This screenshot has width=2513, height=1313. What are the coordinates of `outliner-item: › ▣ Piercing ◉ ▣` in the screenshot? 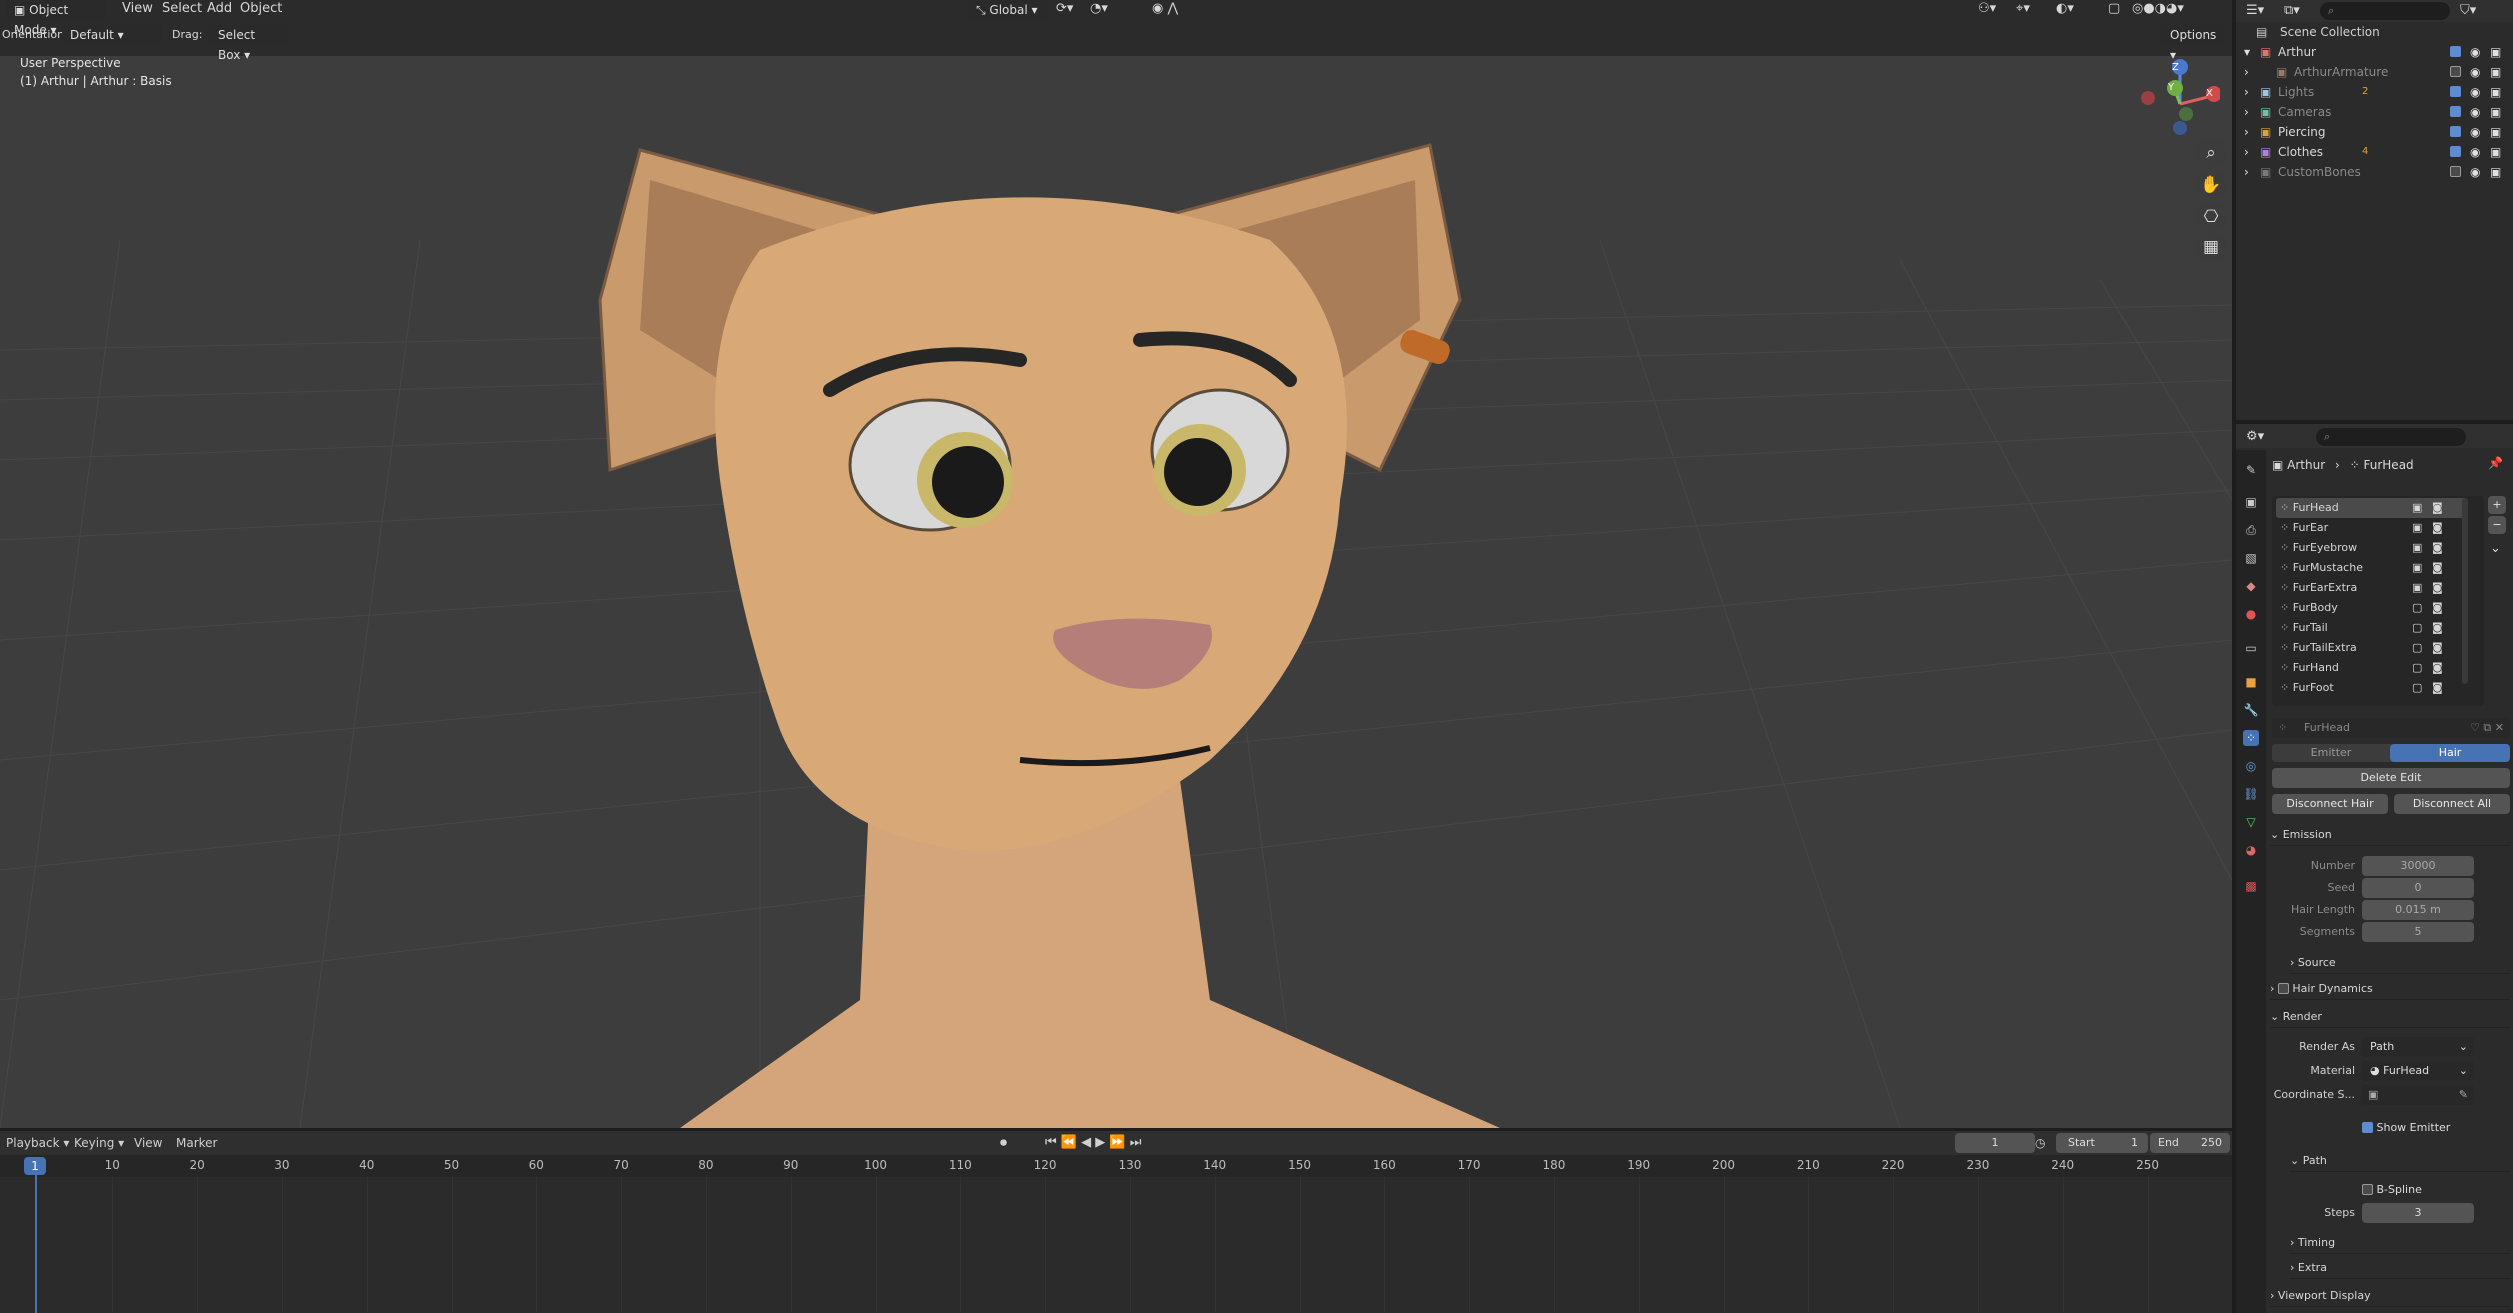 It's located at (2374, 132).